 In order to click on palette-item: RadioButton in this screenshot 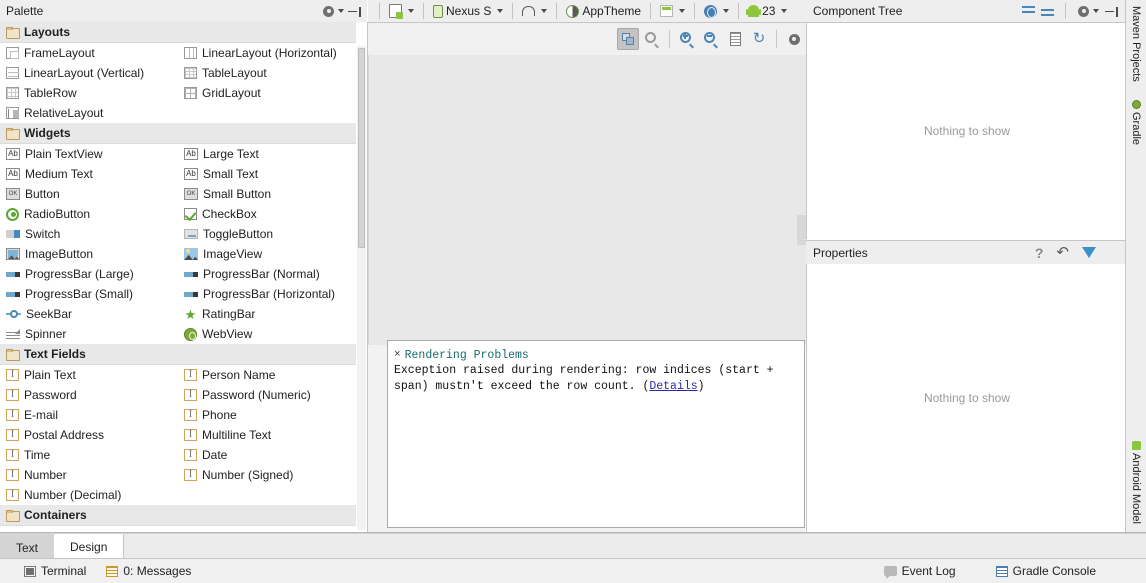, I will do `click(89, 214)`.